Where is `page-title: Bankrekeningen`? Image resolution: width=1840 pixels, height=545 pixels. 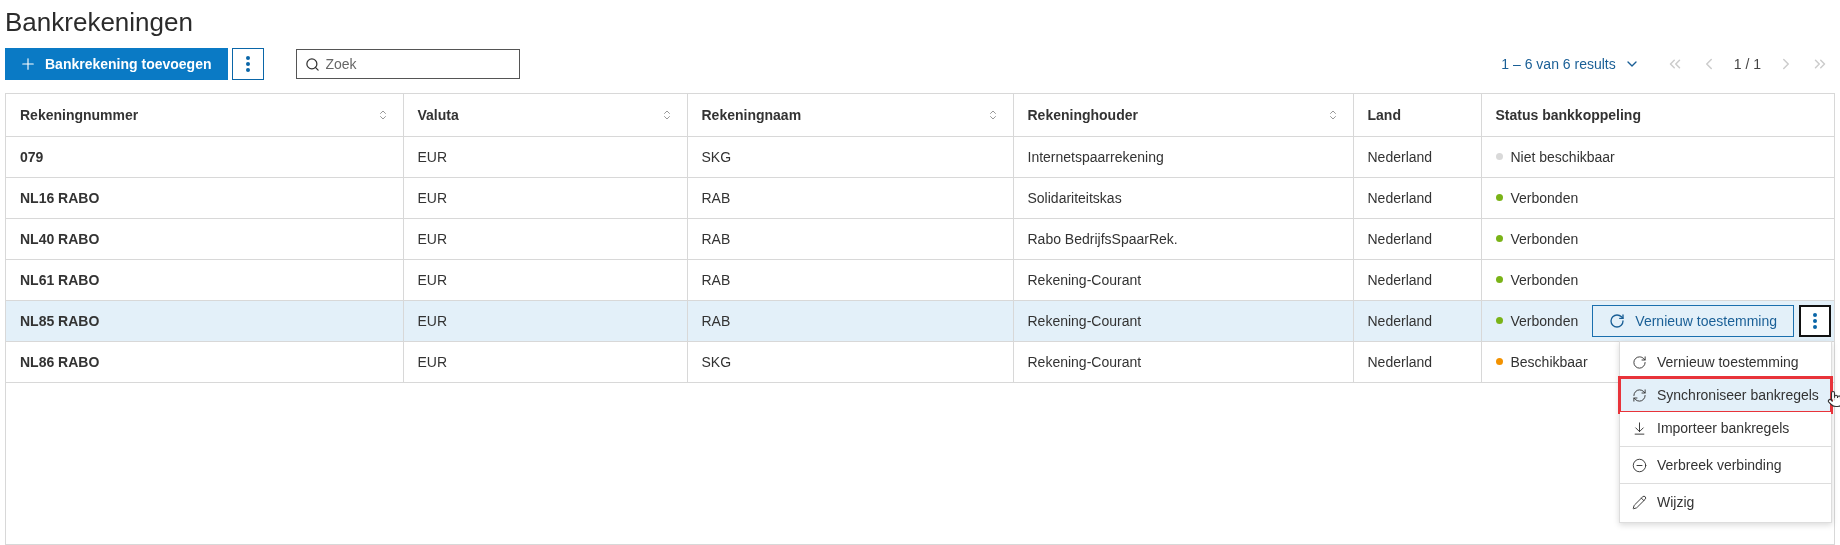 page-title: Bankrekeningen is located at coordinates (99, 22).